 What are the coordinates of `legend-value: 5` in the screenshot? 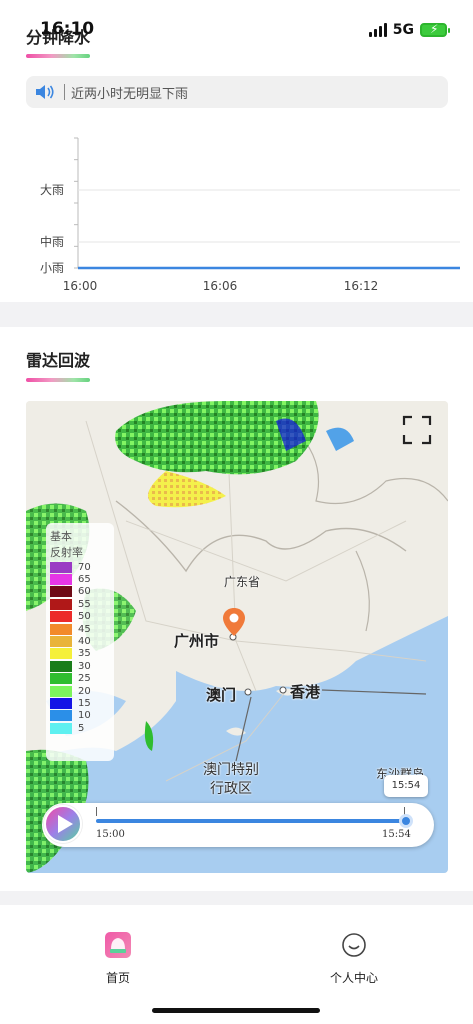 It's located at (81, 728).